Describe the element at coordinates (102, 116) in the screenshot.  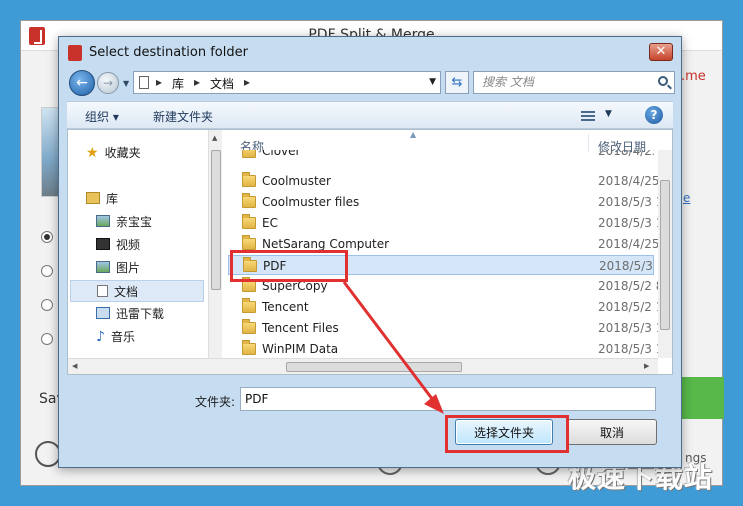
I see `organize-button: 组织 ▾` at that location.